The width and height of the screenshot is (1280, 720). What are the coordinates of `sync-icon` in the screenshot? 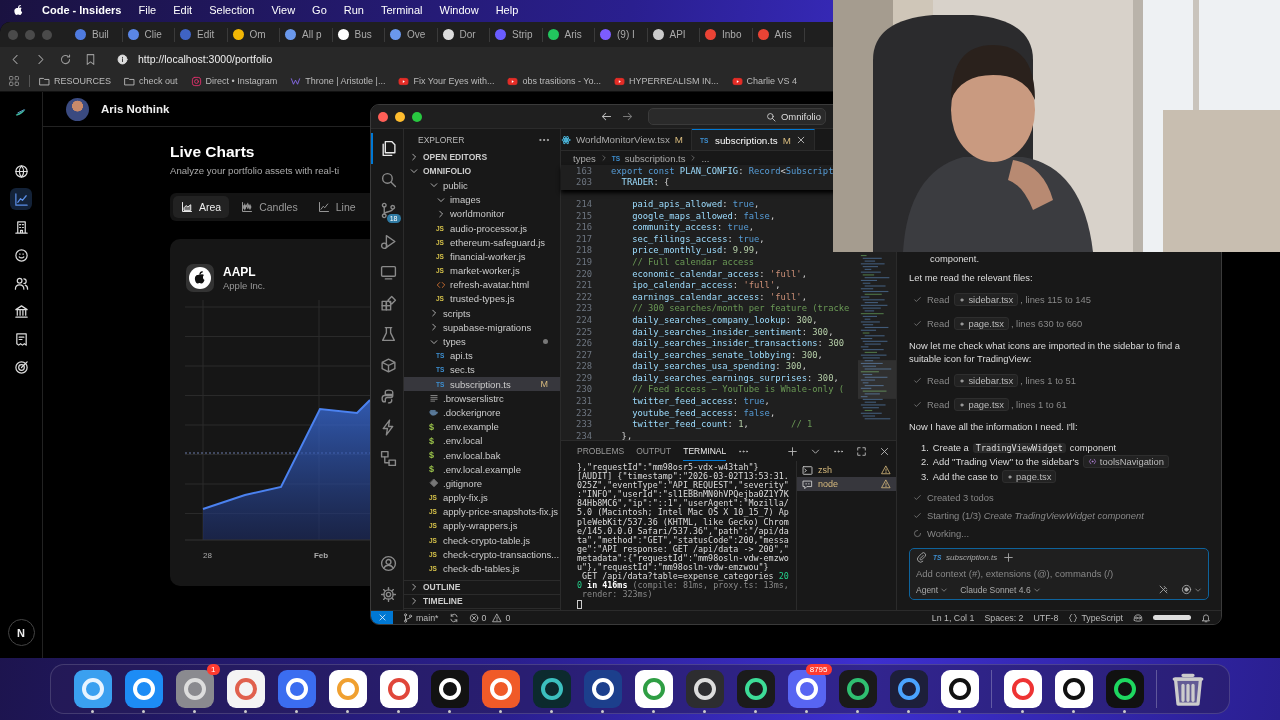 It's located at (453, 617).